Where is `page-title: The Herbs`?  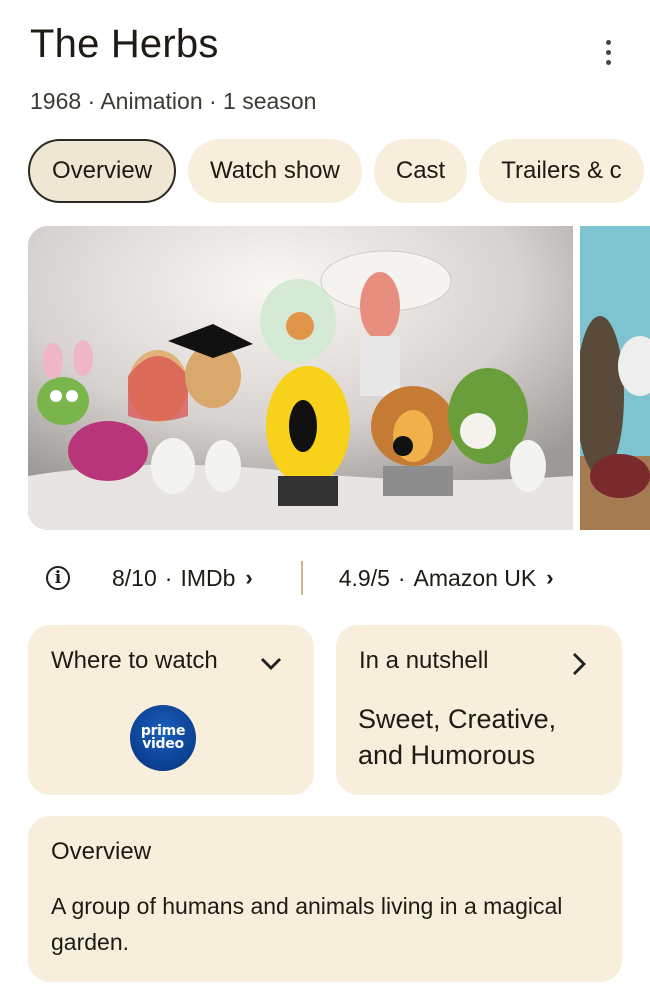
page-title: The Herbs is located at coordinates (124, 44).